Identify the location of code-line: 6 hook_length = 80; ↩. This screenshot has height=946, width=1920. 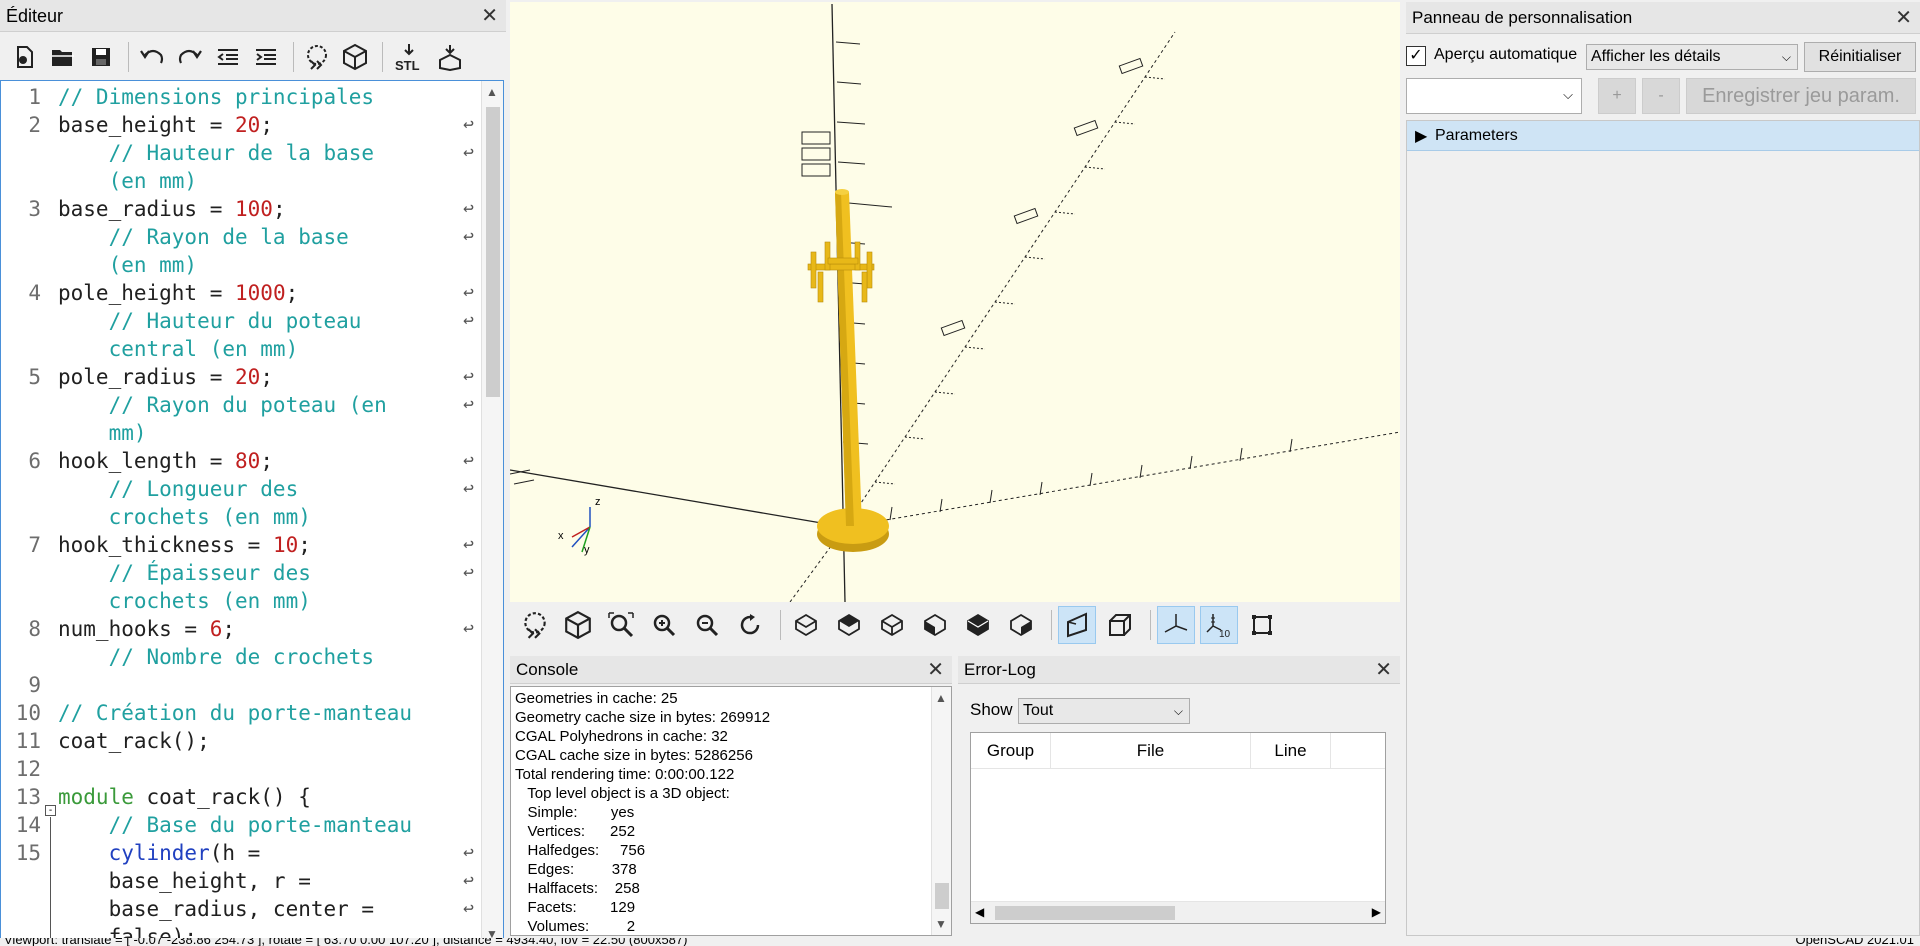
(241, 461).